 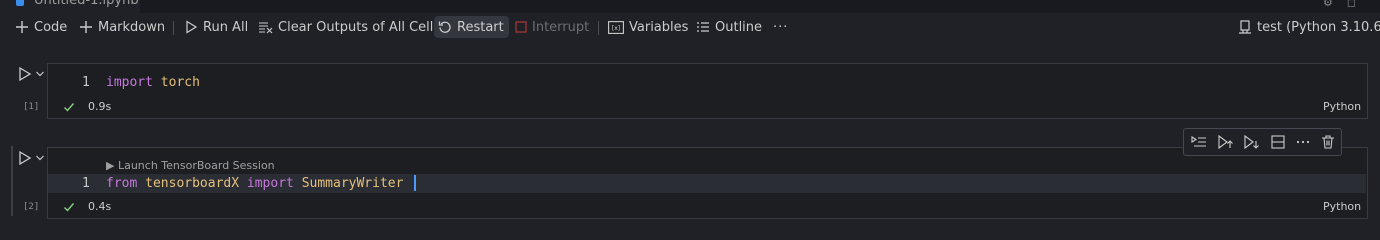 What do you see at coordinates (180, 82) in the screenshot?
I see `module-token: torch` at bounding box center [180, 82].